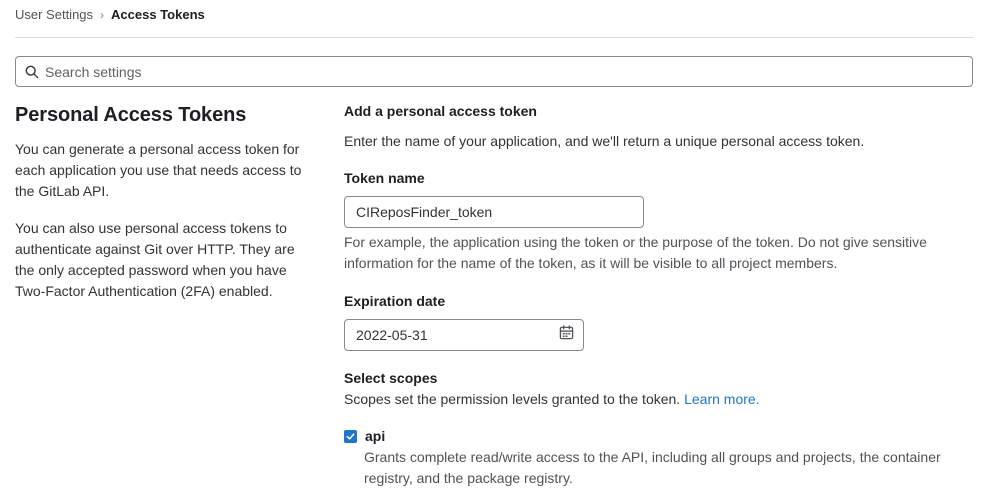 The width and height of the screenshot is (991, 500). I want to click on section-title: Personal Access Tokens, so click(131, 115).